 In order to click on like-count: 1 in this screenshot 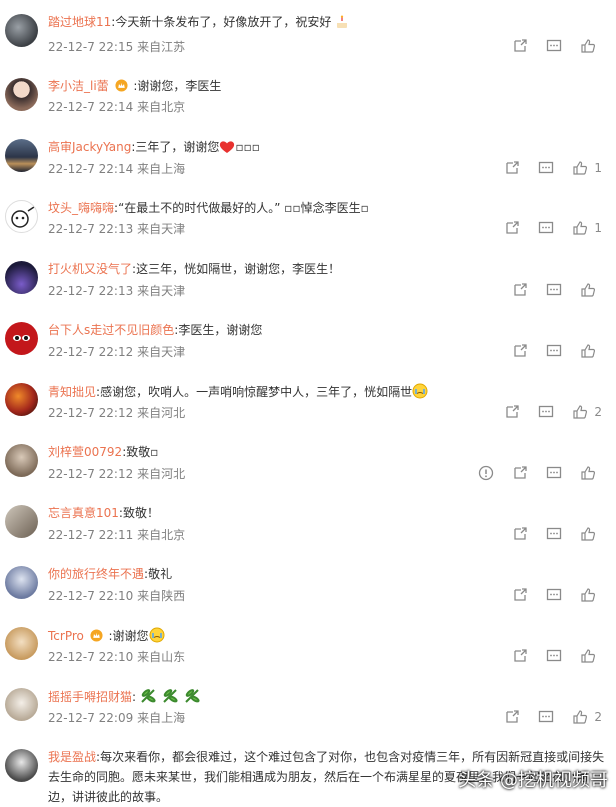, I will do `click(598, 168)`.